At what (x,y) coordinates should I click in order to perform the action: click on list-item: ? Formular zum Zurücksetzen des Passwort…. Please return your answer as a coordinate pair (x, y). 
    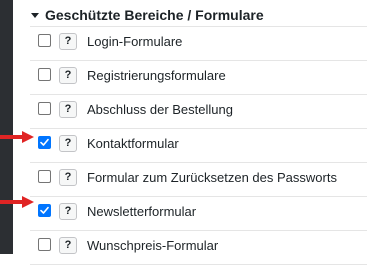
    Looking at the image, I should click on (198, 180).